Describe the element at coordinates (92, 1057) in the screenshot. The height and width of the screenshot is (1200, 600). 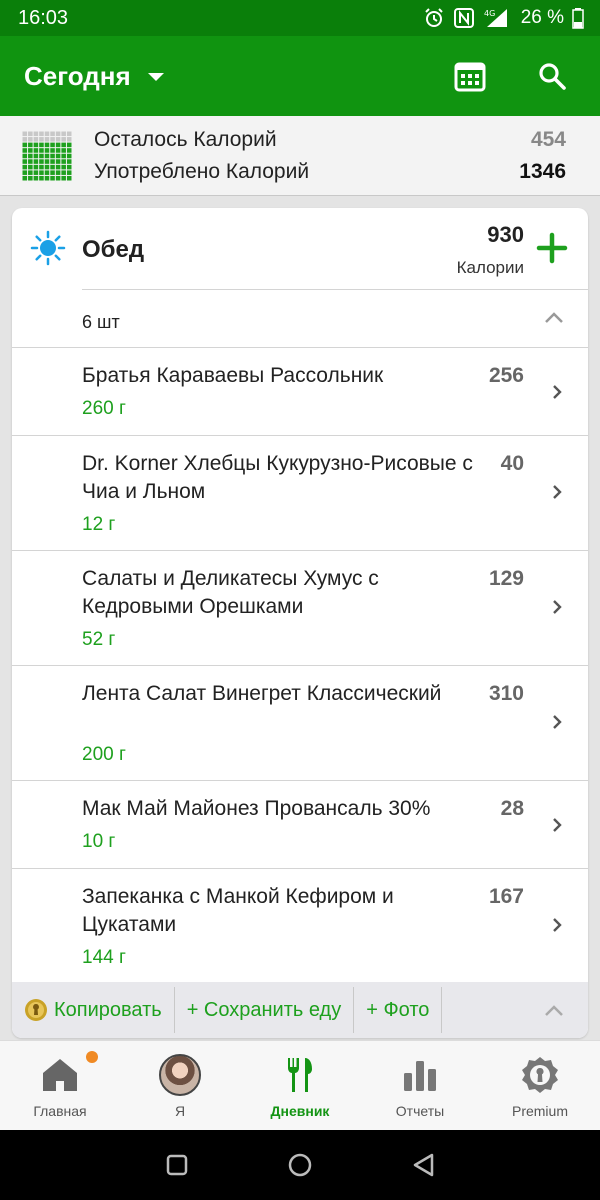
I see `notification-dot` at that location.